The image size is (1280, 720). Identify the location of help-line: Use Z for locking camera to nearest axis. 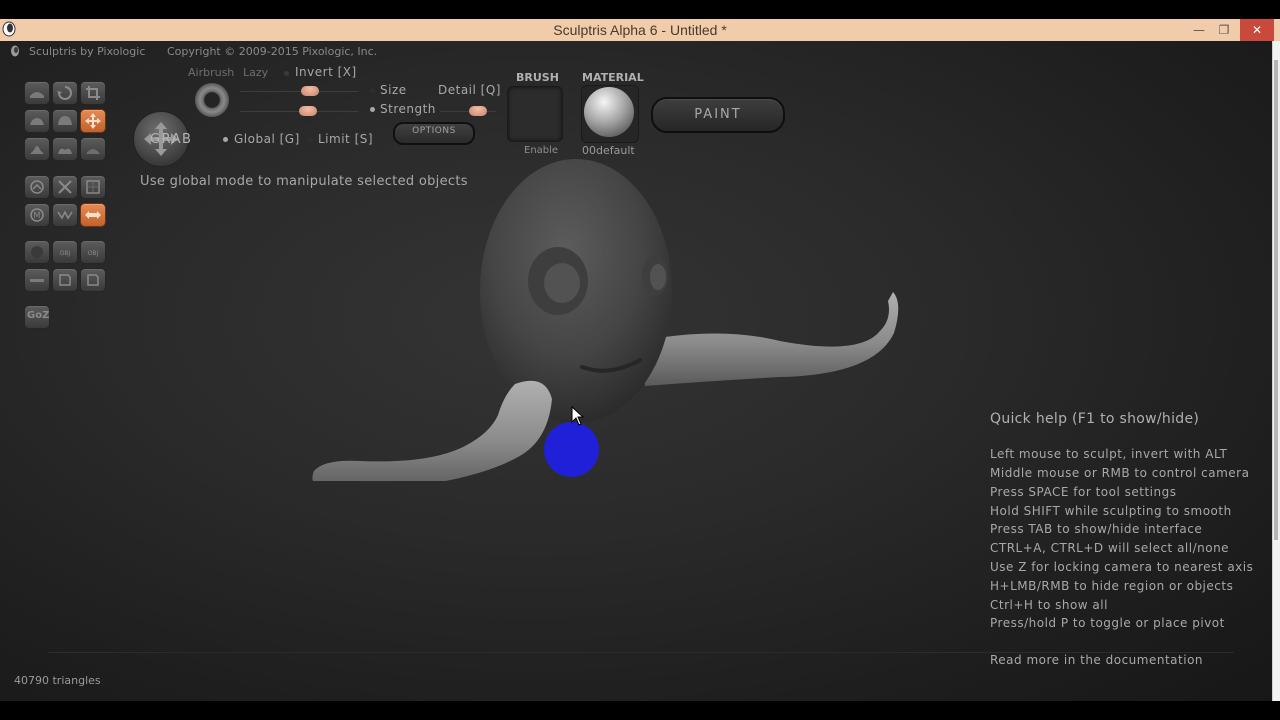
(1122, 567).